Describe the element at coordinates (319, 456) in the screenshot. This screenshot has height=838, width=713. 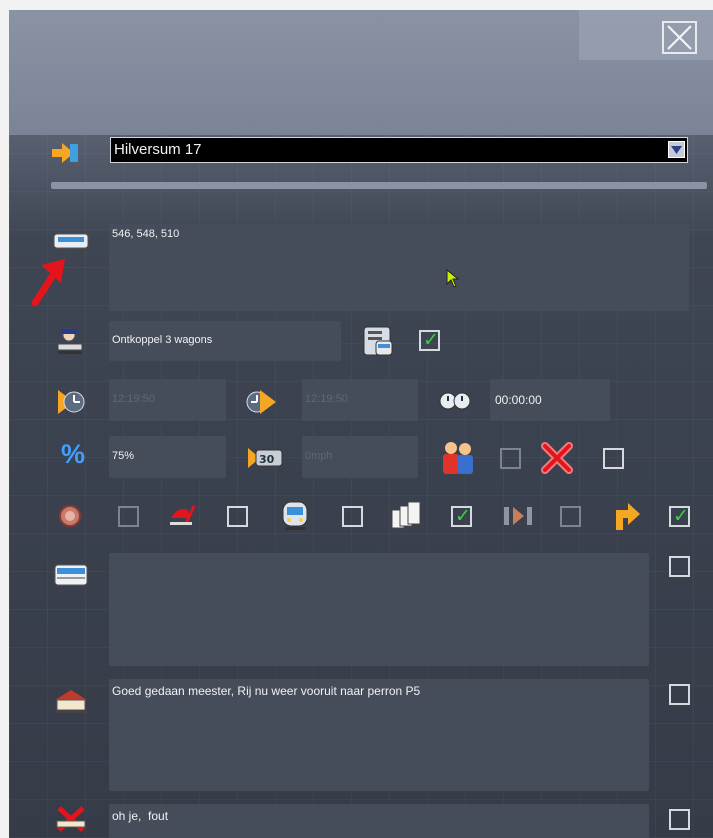
I see `speed-text: 0mph` at that location.